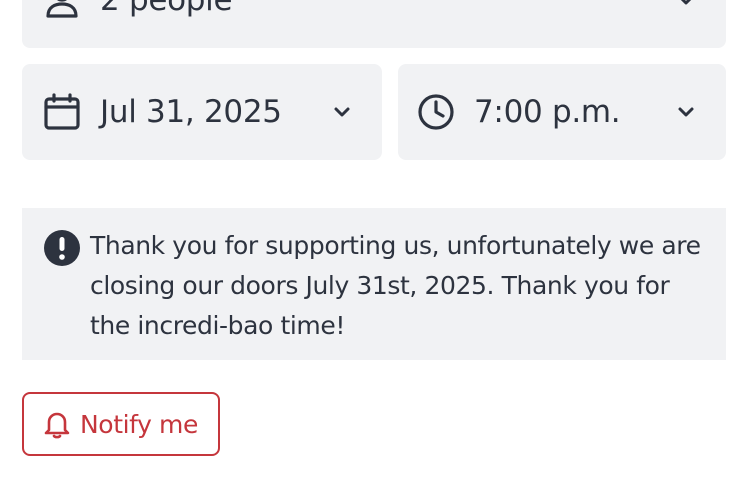  I want to click on date-select: Jul 31, 2025, so click(202, 112).